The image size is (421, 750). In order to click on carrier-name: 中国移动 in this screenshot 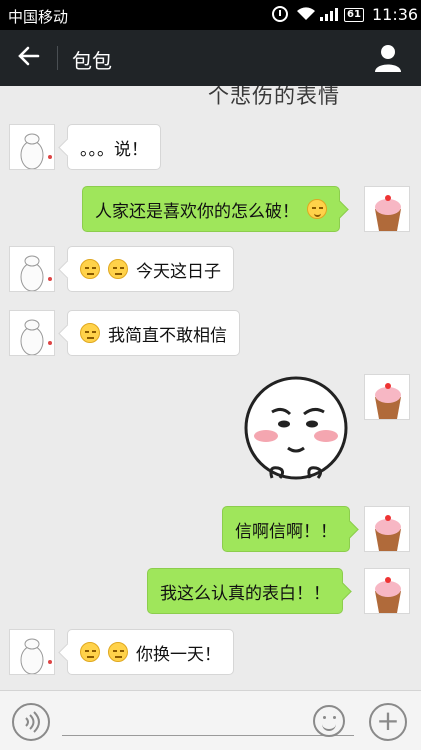, I will do `click(38, 17)`.